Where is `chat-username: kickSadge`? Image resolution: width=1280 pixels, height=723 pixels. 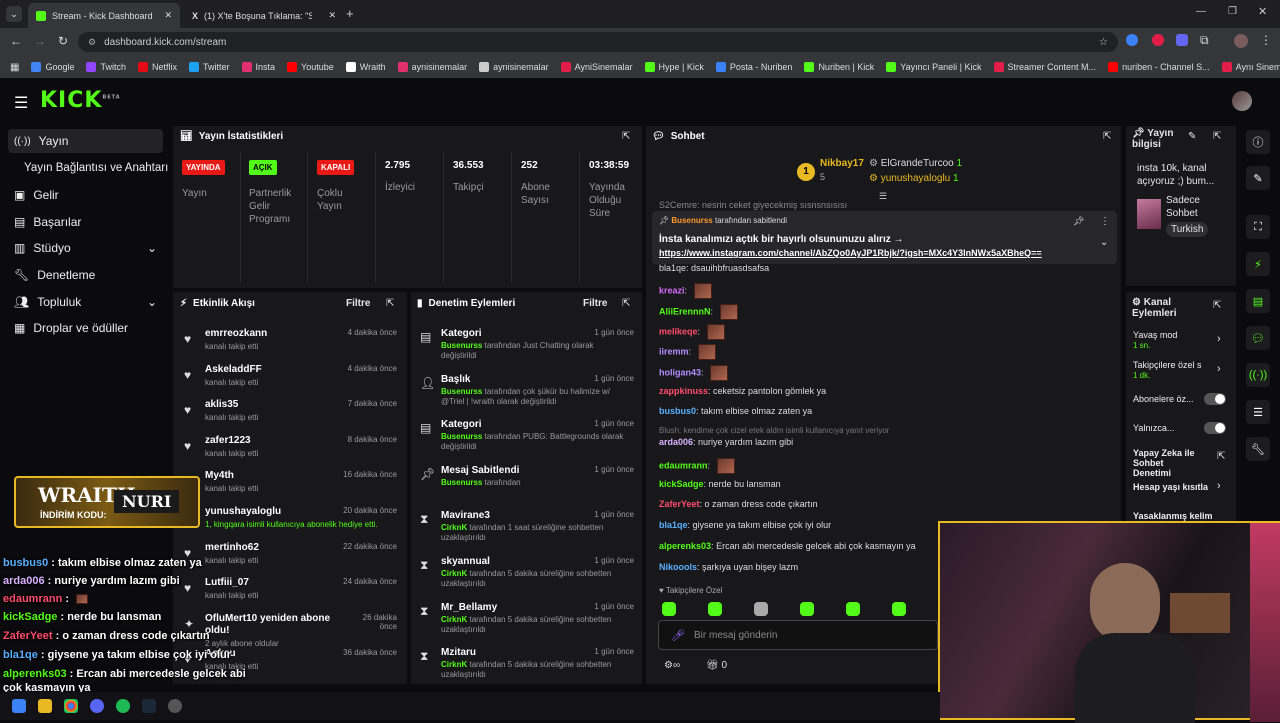
chat-username: kickSadge is located at coordinates (681, 484).